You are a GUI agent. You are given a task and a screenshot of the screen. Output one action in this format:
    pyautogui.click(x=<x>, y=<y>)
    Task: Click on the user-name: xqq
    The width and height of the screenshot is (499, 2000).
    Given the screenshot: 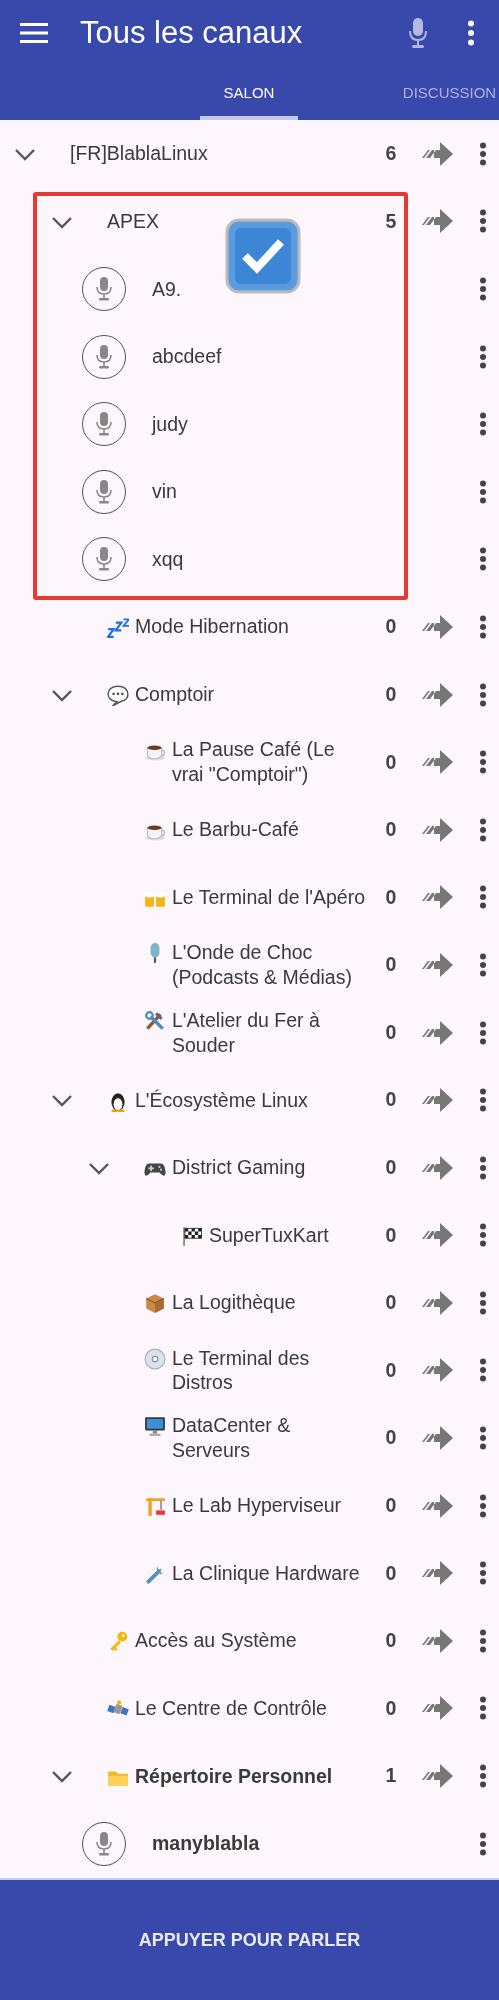 What is the action you would take?
    pyautogui.click(x=296, y=559)
    